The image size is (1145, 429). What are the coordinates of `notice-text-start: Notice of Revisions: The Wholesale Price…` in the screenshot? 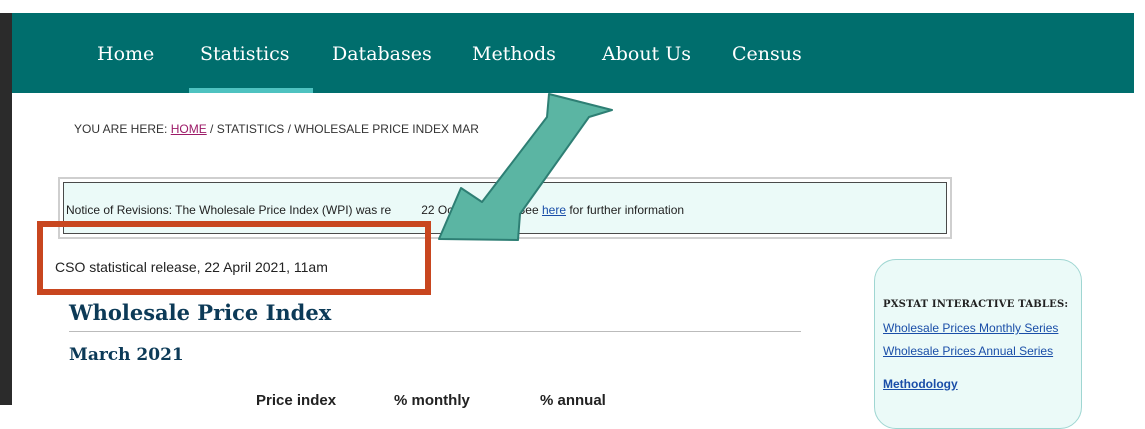 It's located at (229, 210).